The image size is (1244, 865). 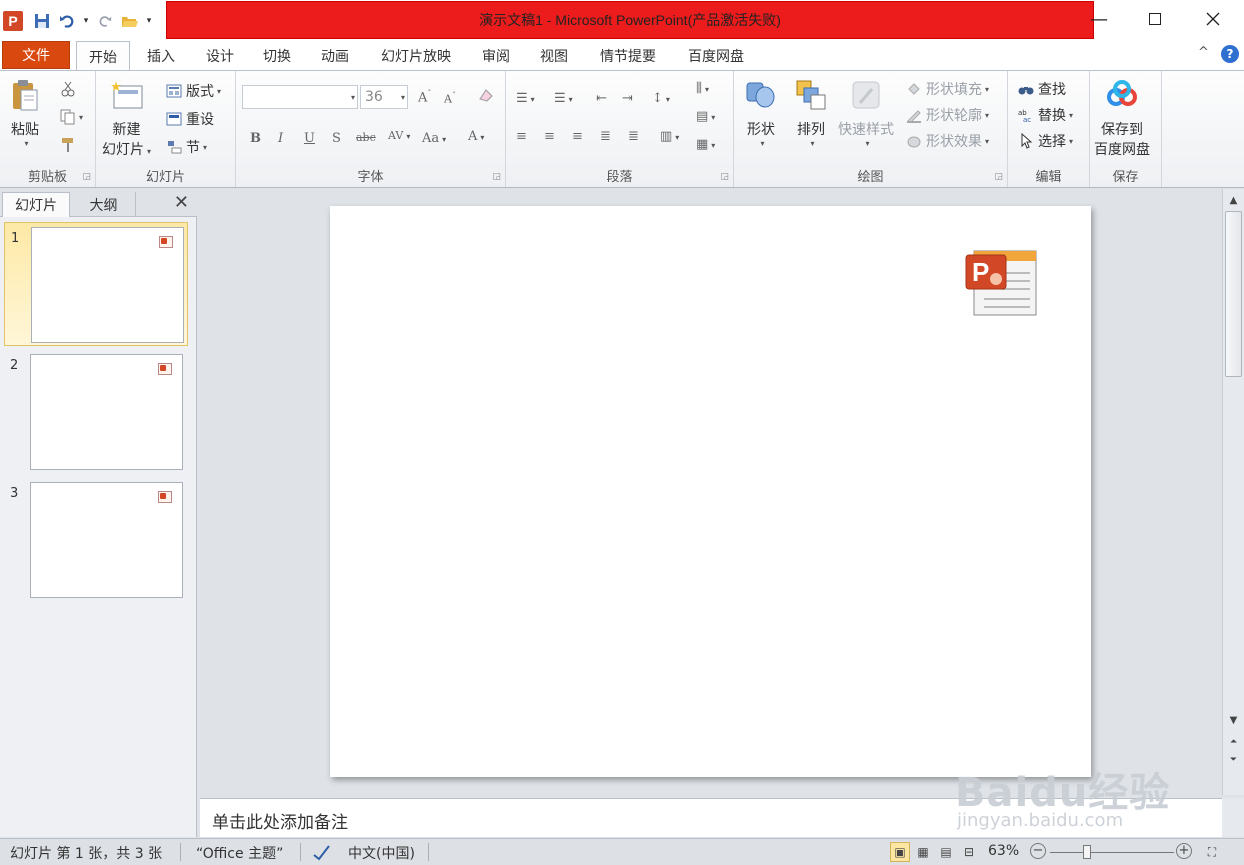 What do you see at coordinates (424, 97) in the screenshot?
I see `grow-font-icon: Aˆ` at bounding box center [424, 97].